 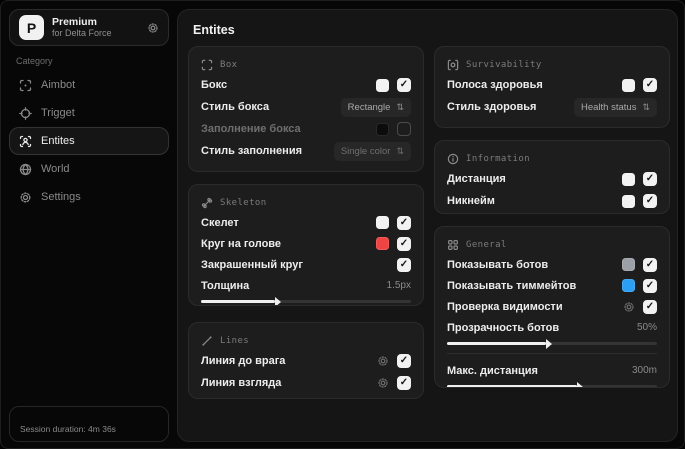 What do you see at coordinates (25, 141) in the screenshot?
I see `entities-icon` at bounding box center [25, 141].